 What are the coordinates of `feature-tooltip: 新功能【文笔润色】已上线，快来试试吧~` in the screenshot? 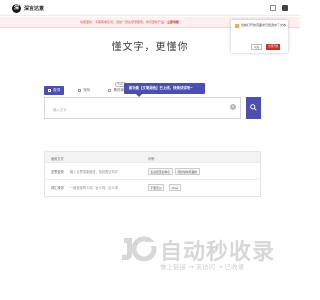 It's located at (164, 90).